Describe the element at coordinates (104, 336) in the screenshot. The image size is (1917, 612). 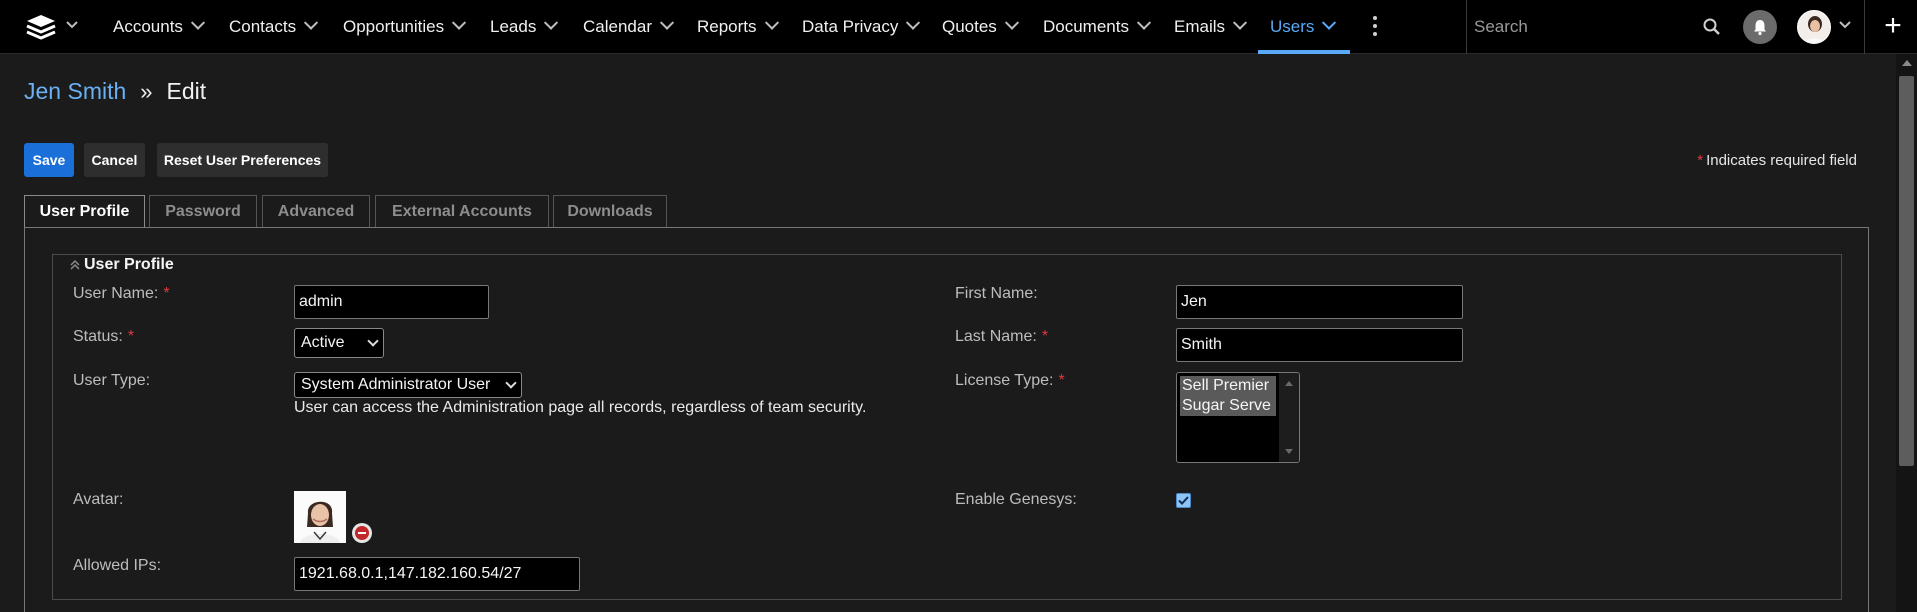
I see `status-label: Status: *` at that location.